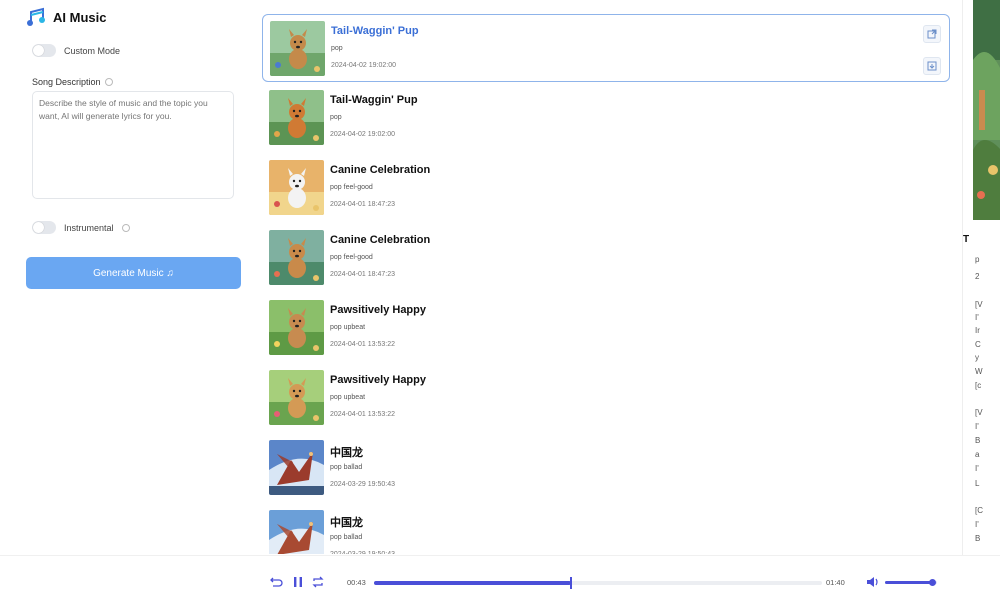  I want to click on lyrics-line: L, so click(977, 483).